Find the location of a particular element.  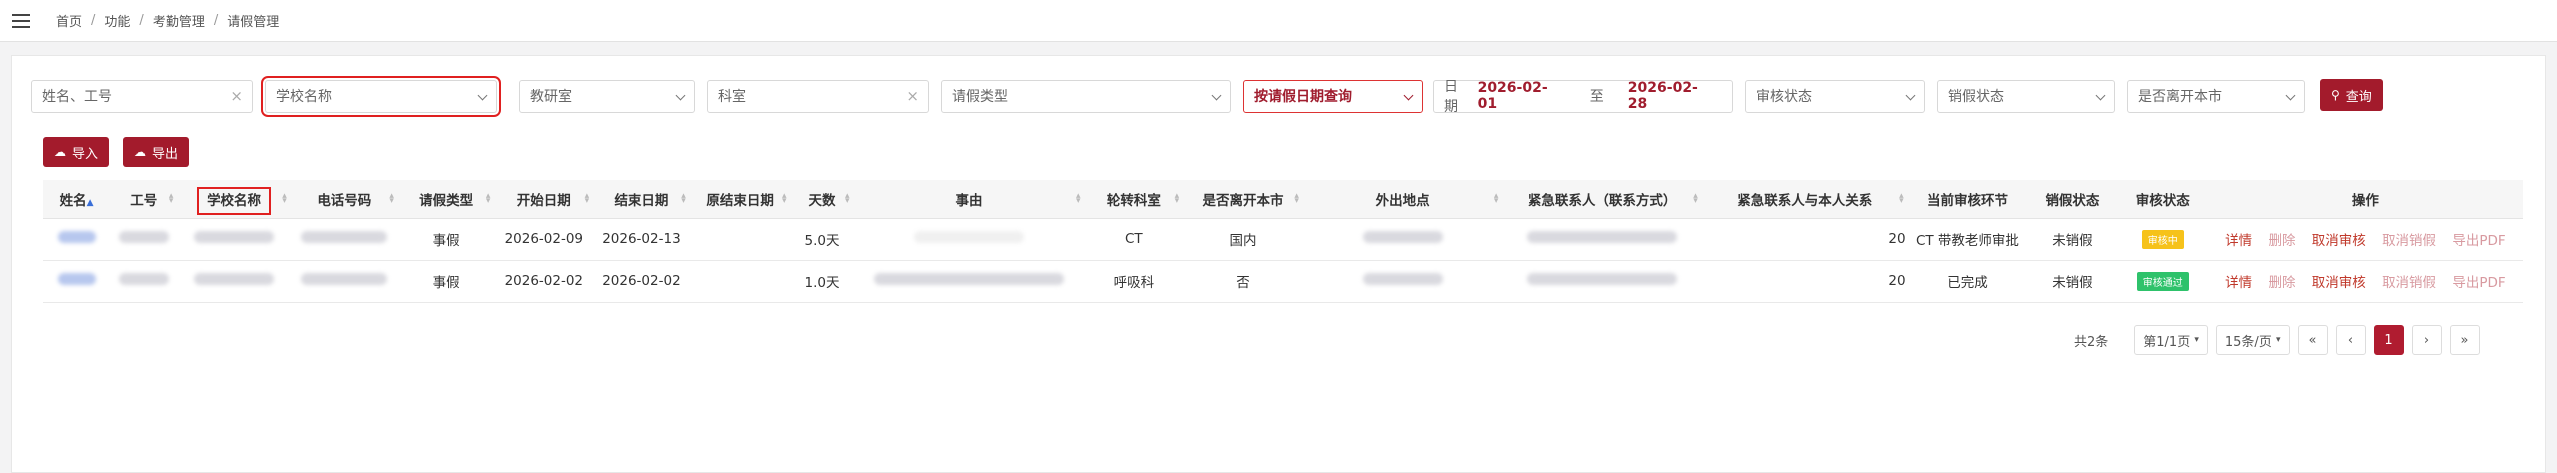

col-reason: 事由 ▴ ▾ is located at coordinates (969, 199).